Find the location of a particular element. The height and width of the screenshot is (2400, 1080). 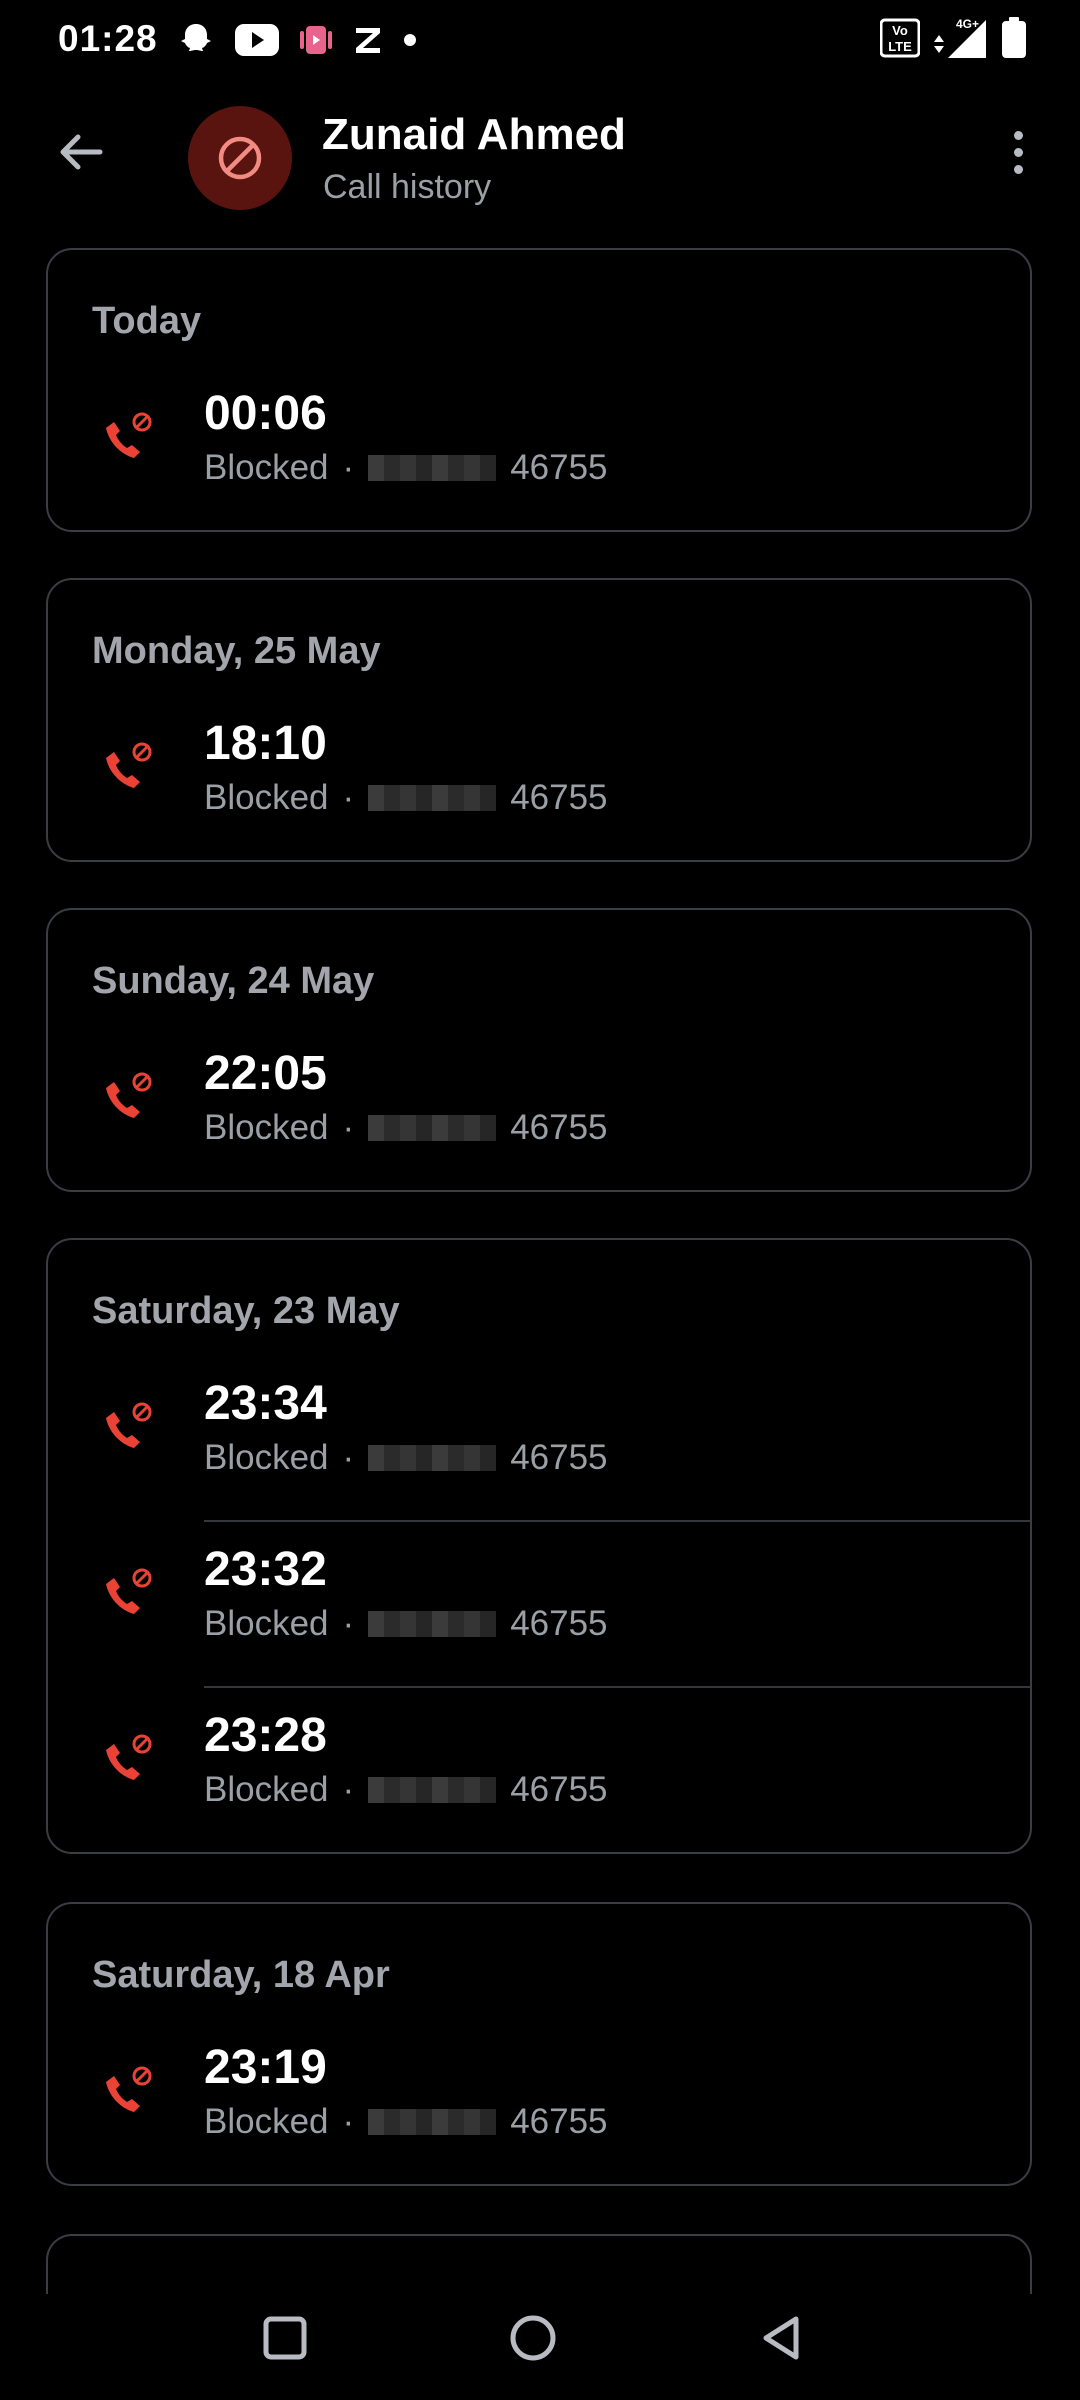

app-icon is located at coordinates (316, 40).